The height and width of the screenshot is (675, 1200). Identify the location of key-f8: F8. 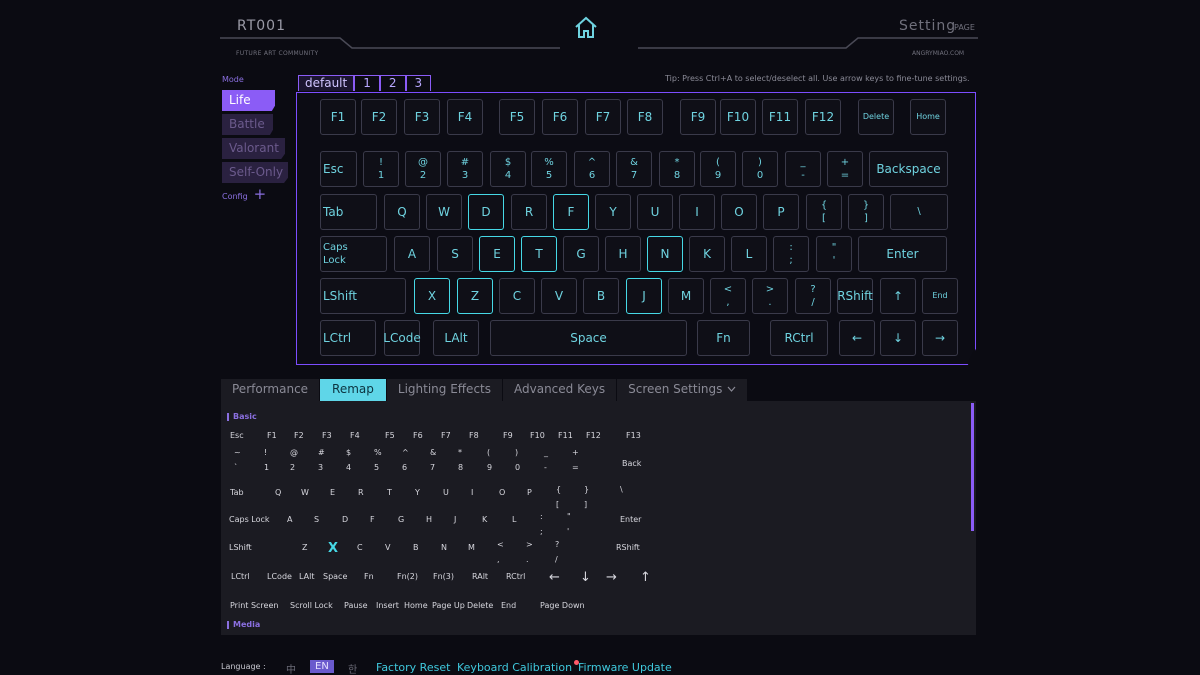
(645, 117).